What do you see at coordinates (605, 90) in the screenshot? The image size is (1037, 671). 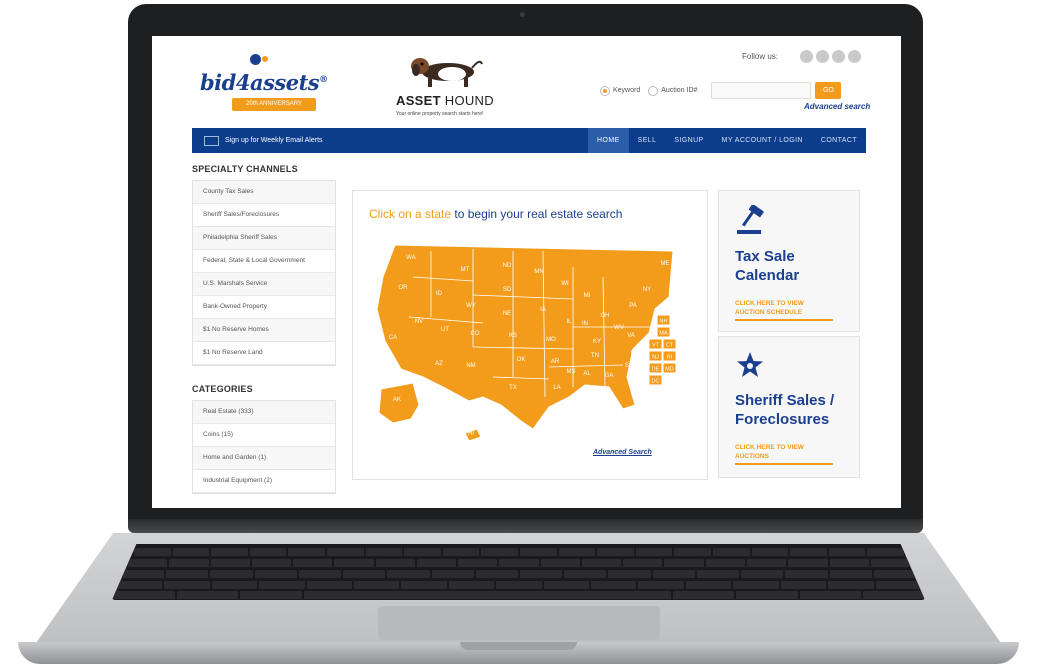 I see `keyword-radio` at bounding box center [605, 90].